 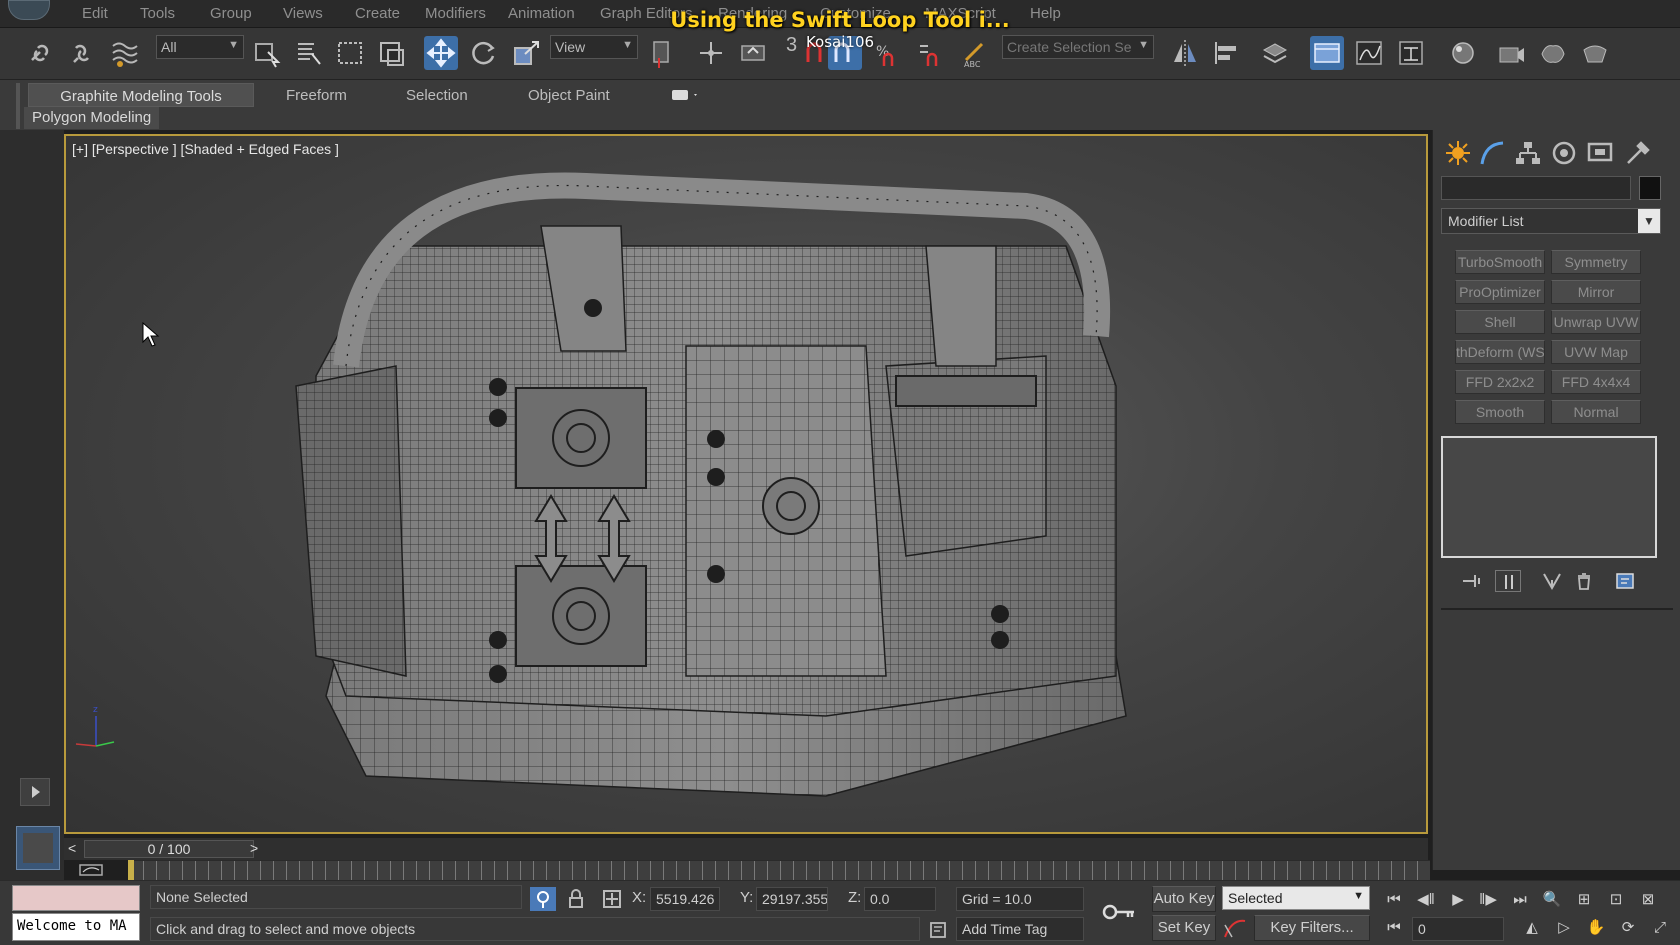 I want to click on next-frame-icon: ‖▶, so click(x=1488, y=900).